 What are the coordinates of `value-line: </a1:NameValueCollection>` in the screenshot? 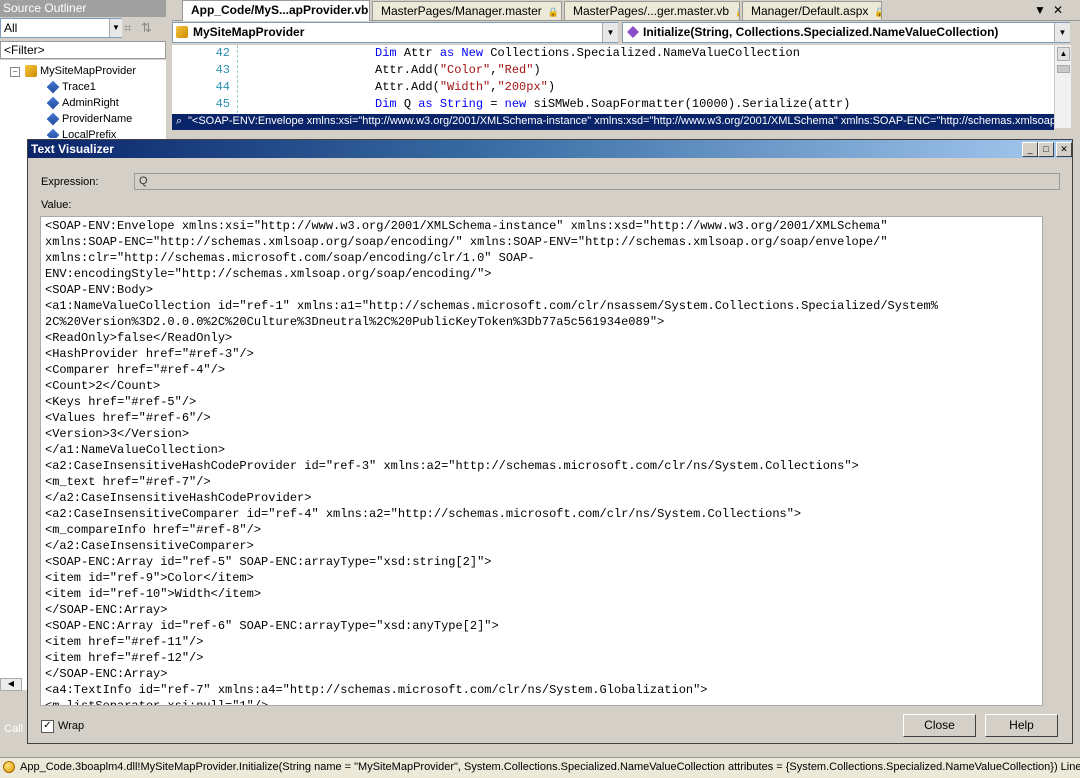 It's located at (135, 450).